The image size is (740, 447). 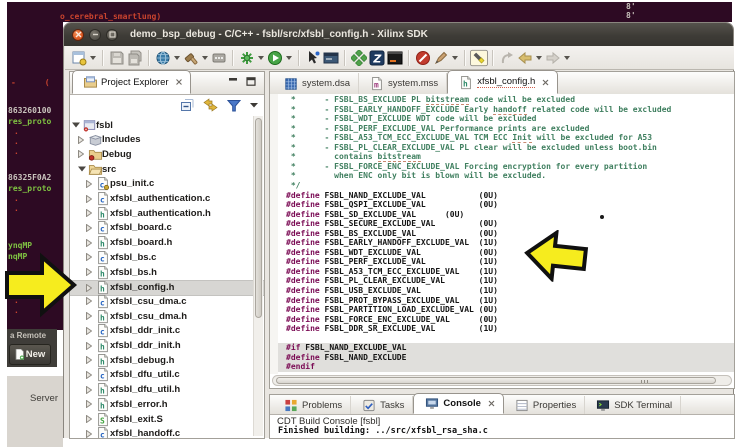 I want to click on new-wizard-icon, so click(x=79, y=58).